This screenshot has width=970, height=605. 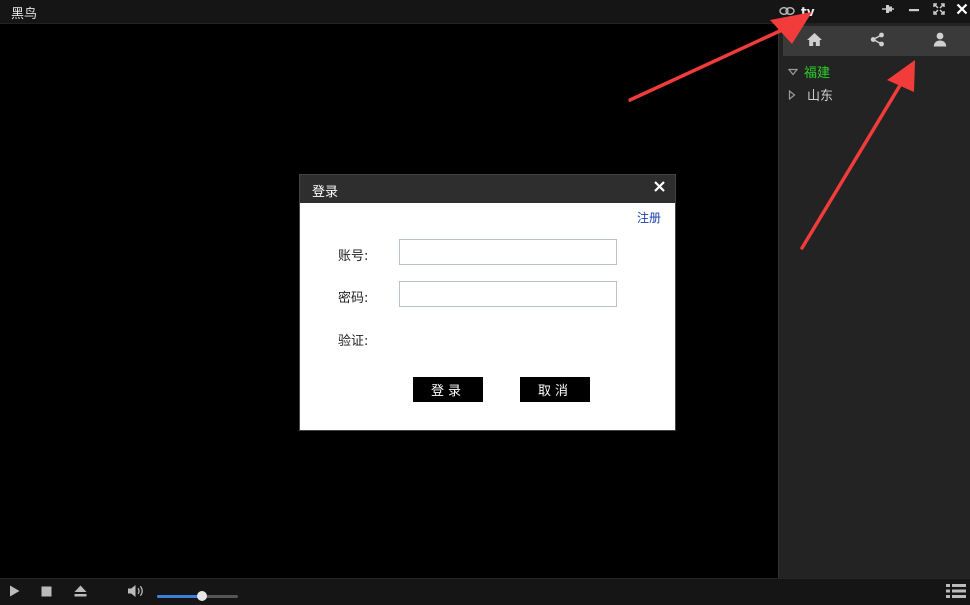 I want to click on share-icon, so click(x=877, y=41).